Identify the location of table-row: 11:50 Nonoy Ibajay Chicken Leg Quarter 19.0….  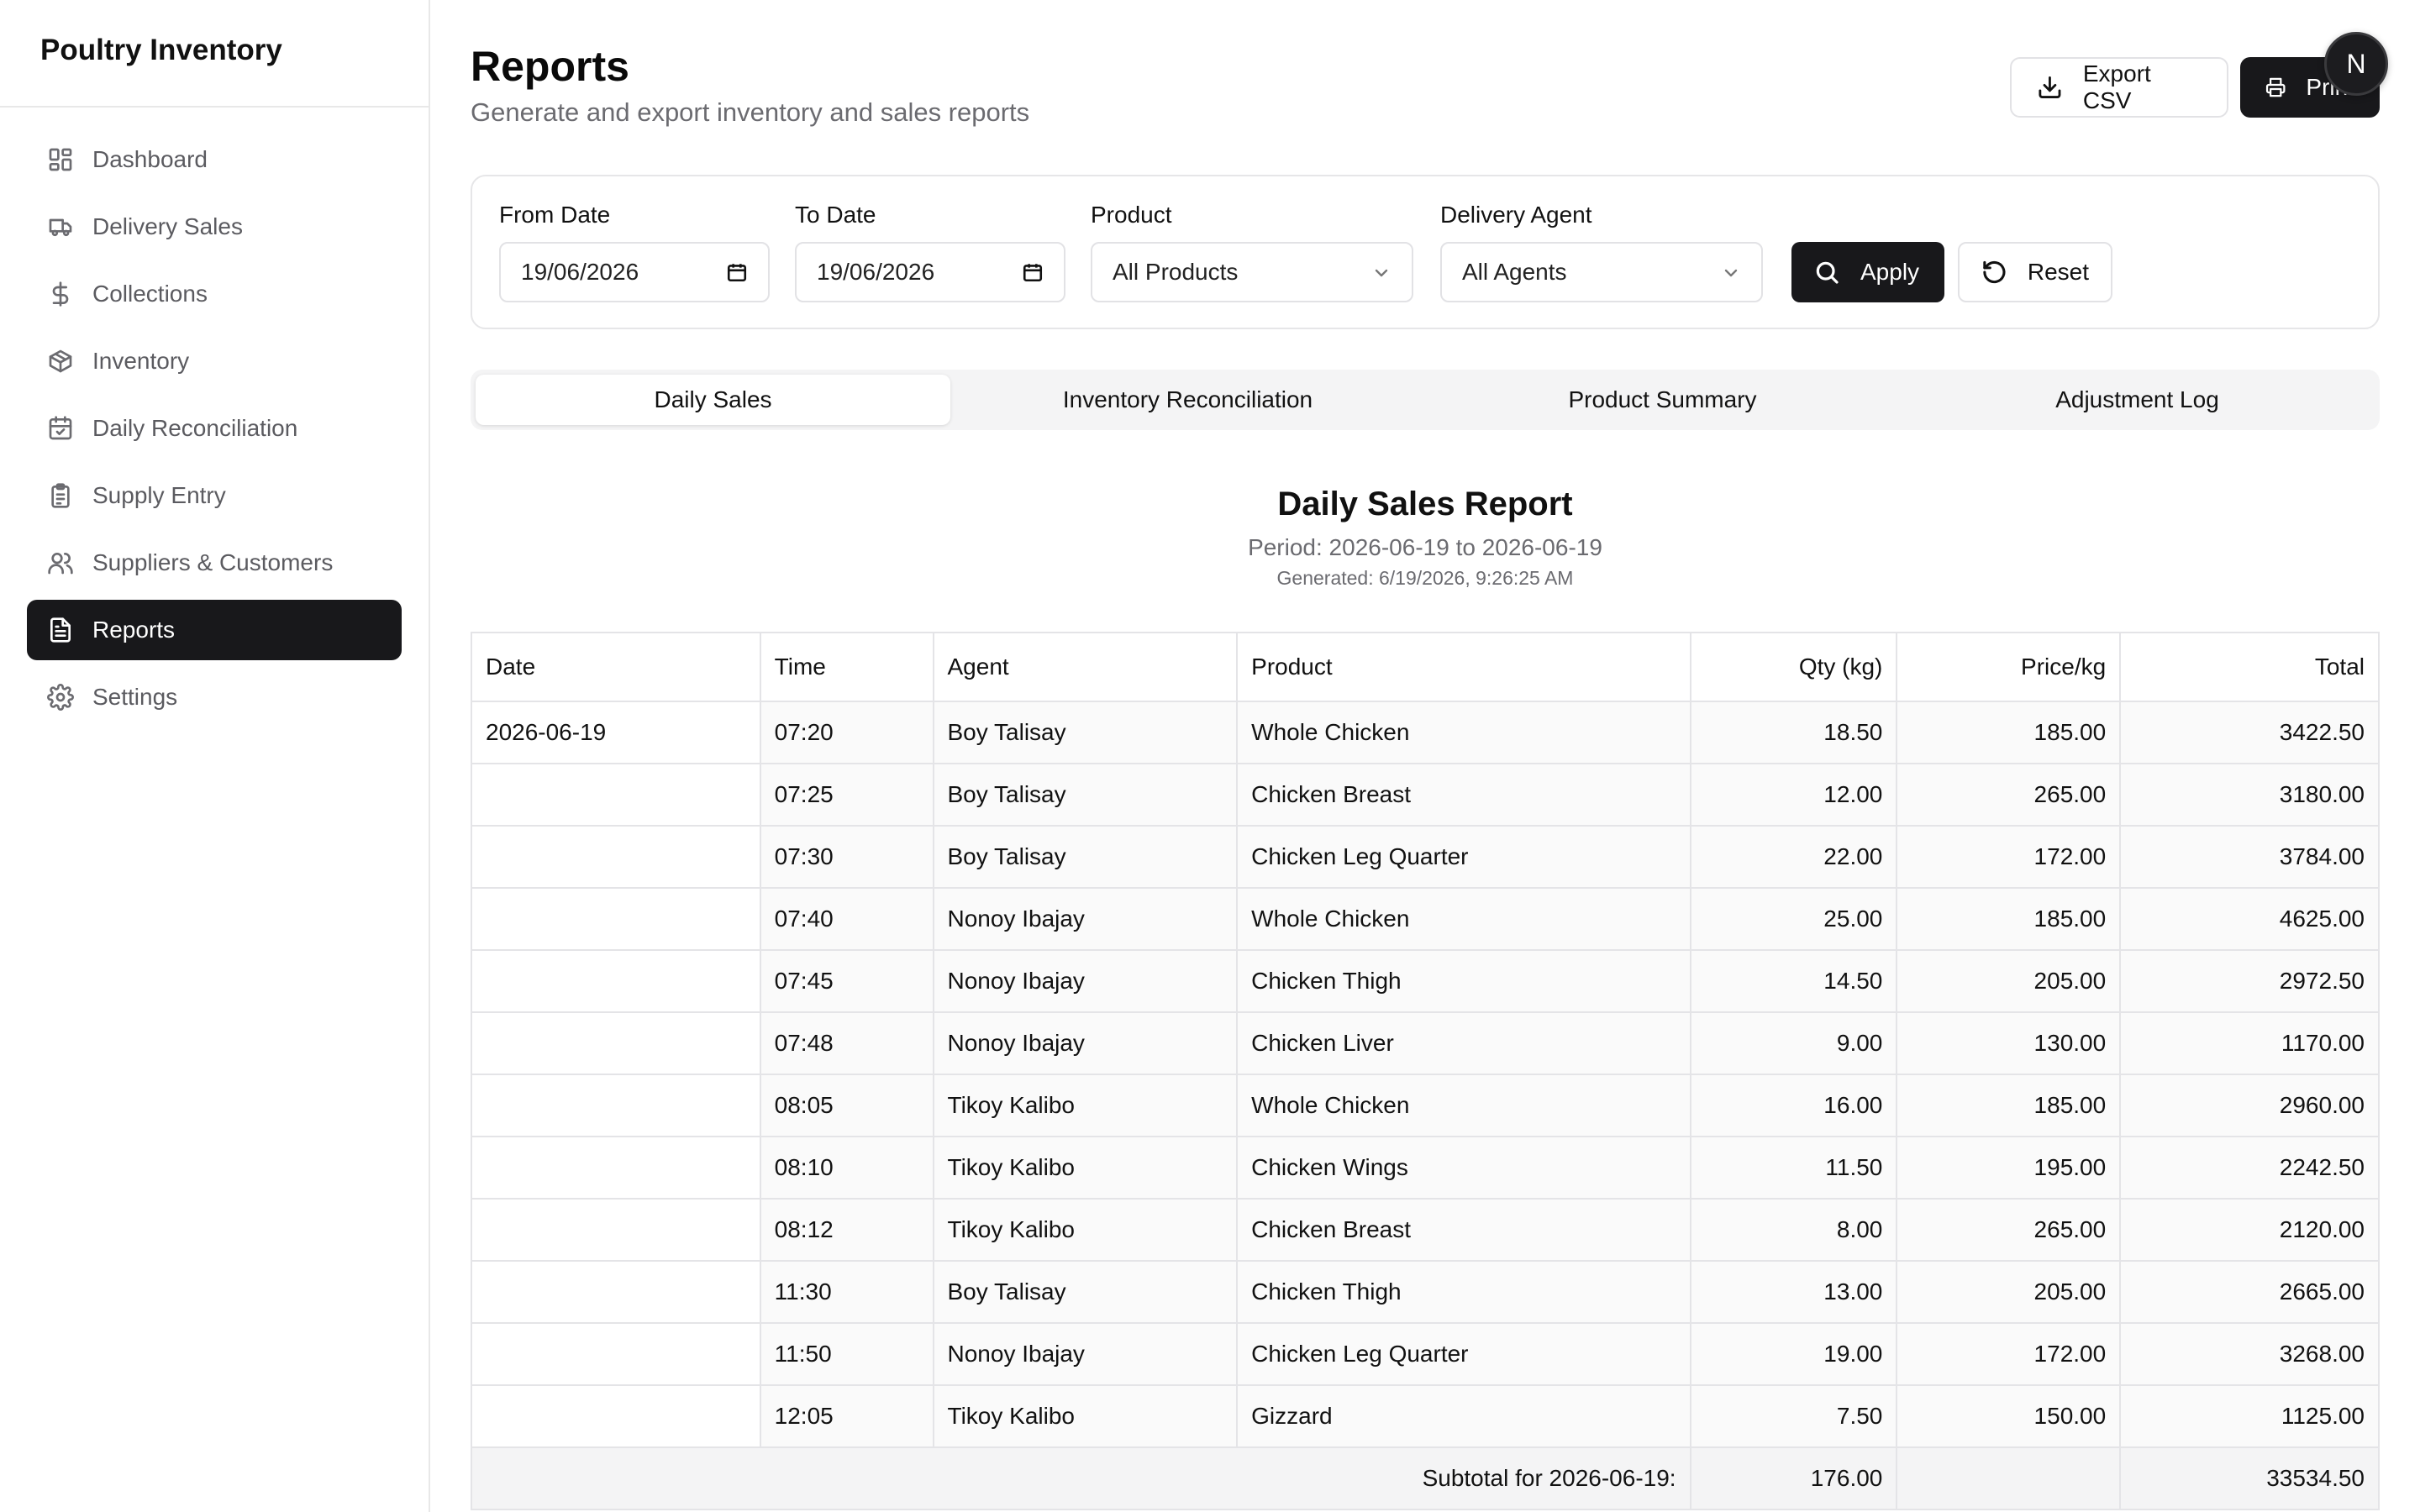
(1425, 1354).